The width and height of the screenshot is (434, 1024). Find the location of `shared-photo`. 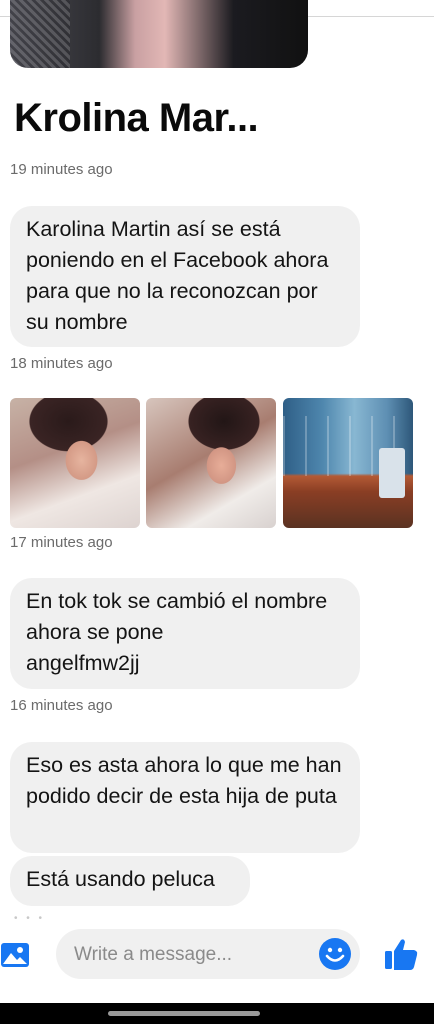

shared-photo is located at coordinates (159, 34).